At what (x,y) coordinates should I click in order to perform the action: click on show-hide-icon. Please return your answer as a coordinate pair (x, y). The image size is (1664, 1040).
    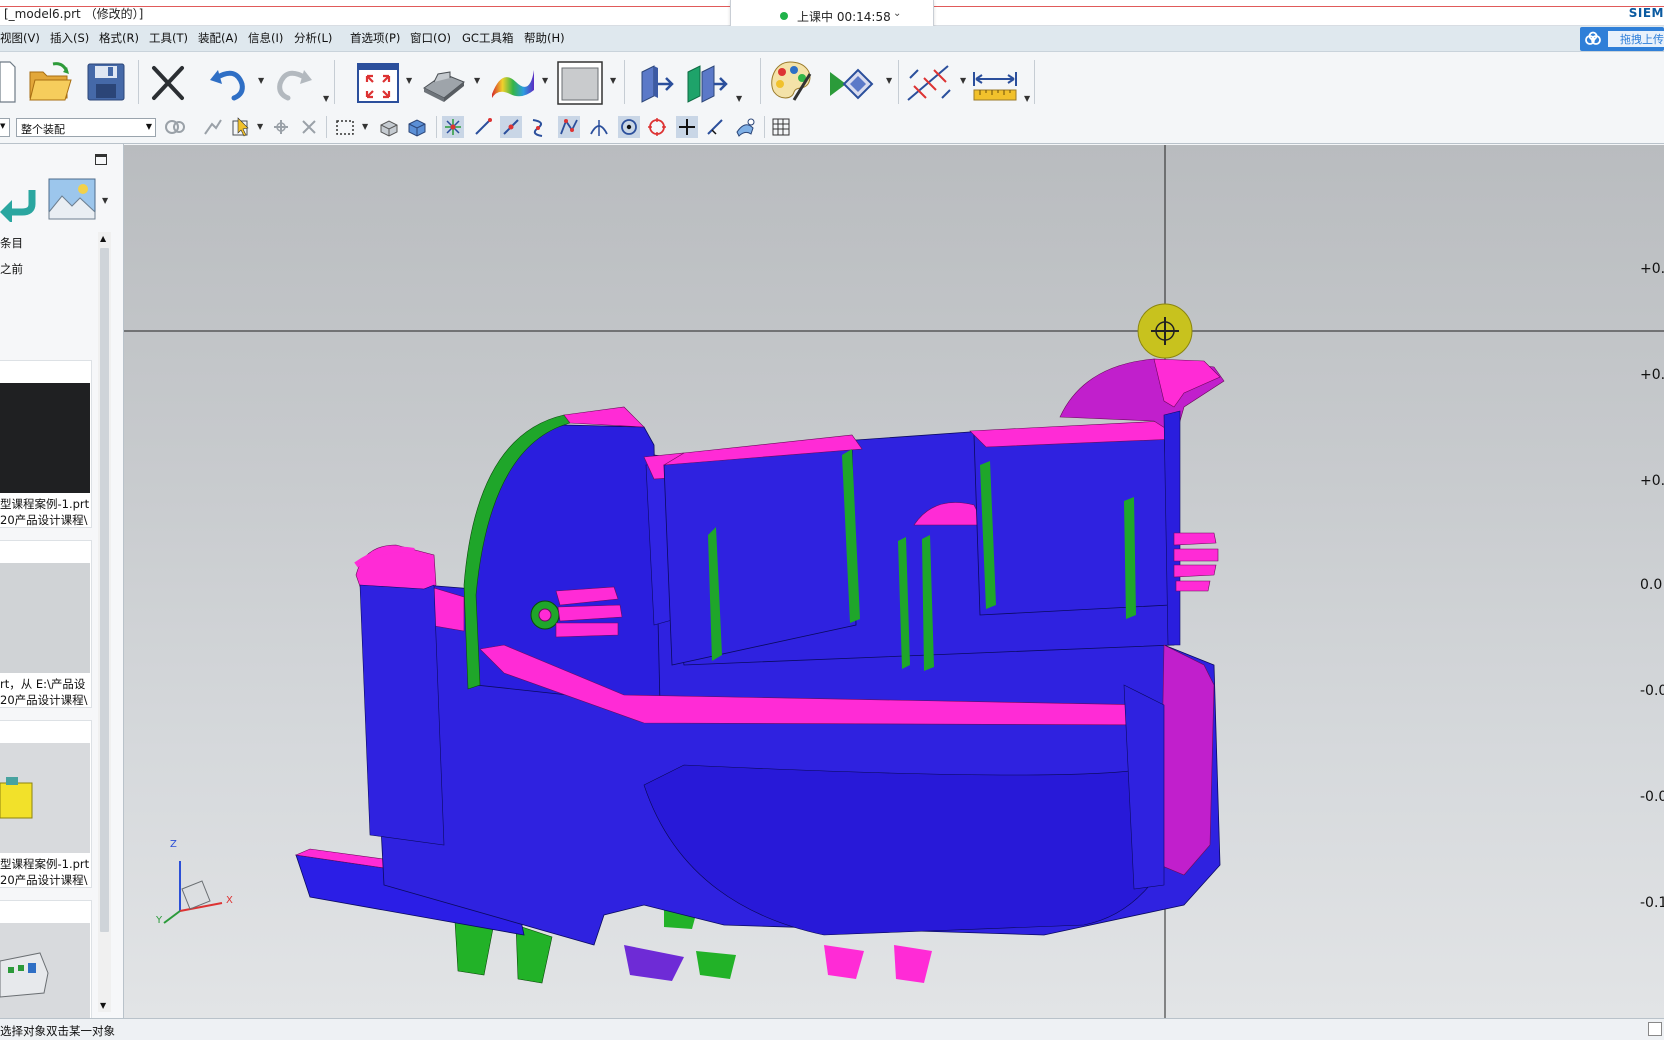
    Looking at the image, I should click on (852, 84).